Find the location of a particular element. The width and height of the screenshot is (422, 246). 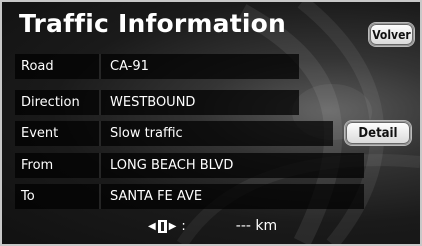

info-row-from: From LONG BEACH BLVD is located at coordinates (189, 165).